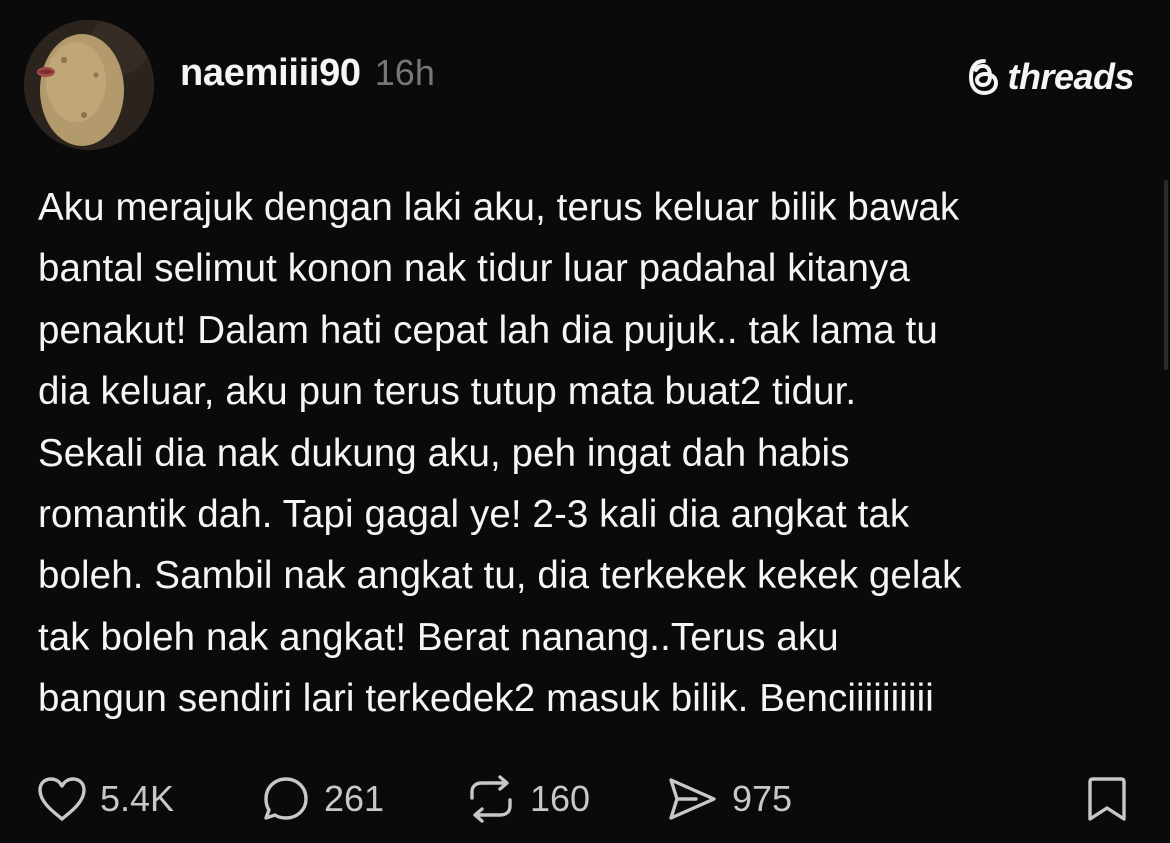  Describe the element at coordinates (984, 77) in the screenshot. I see `threads-logo-icon` at that location.